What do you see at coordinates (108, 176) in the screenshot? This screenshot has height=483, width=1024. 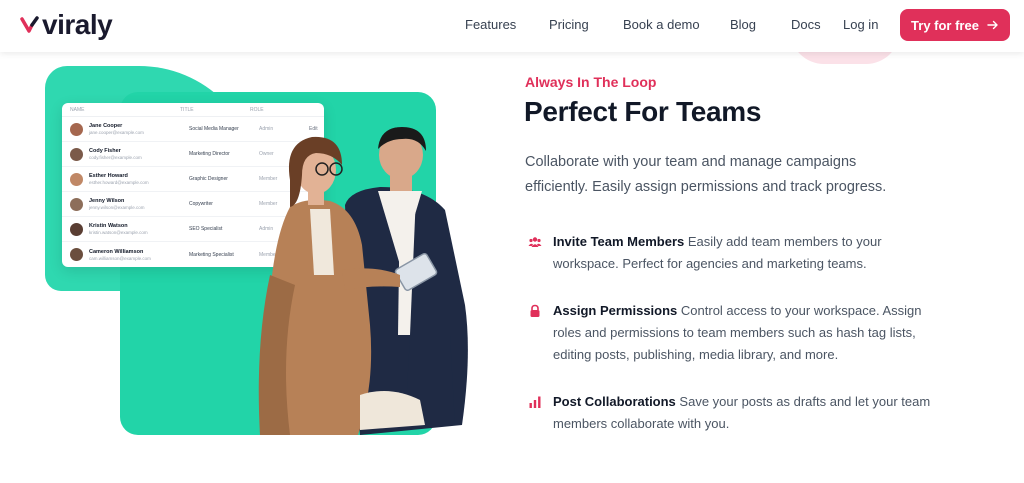 I see `member-name: Esther Howard` at bounding box center [108, 176].